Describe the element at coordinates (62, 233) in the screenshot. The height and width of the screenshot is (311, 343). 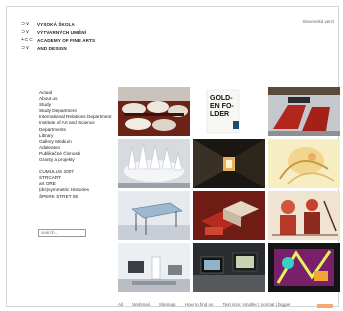
I see `search-input` at that location.